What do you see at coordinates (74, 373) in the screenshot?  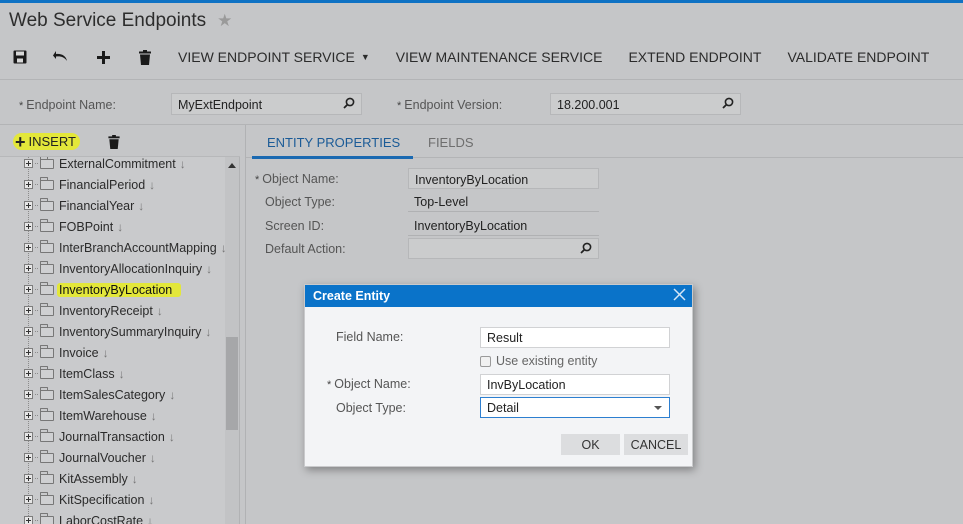 I see `tree-item: ItemClass ↓` at bounding box center [74, 373].